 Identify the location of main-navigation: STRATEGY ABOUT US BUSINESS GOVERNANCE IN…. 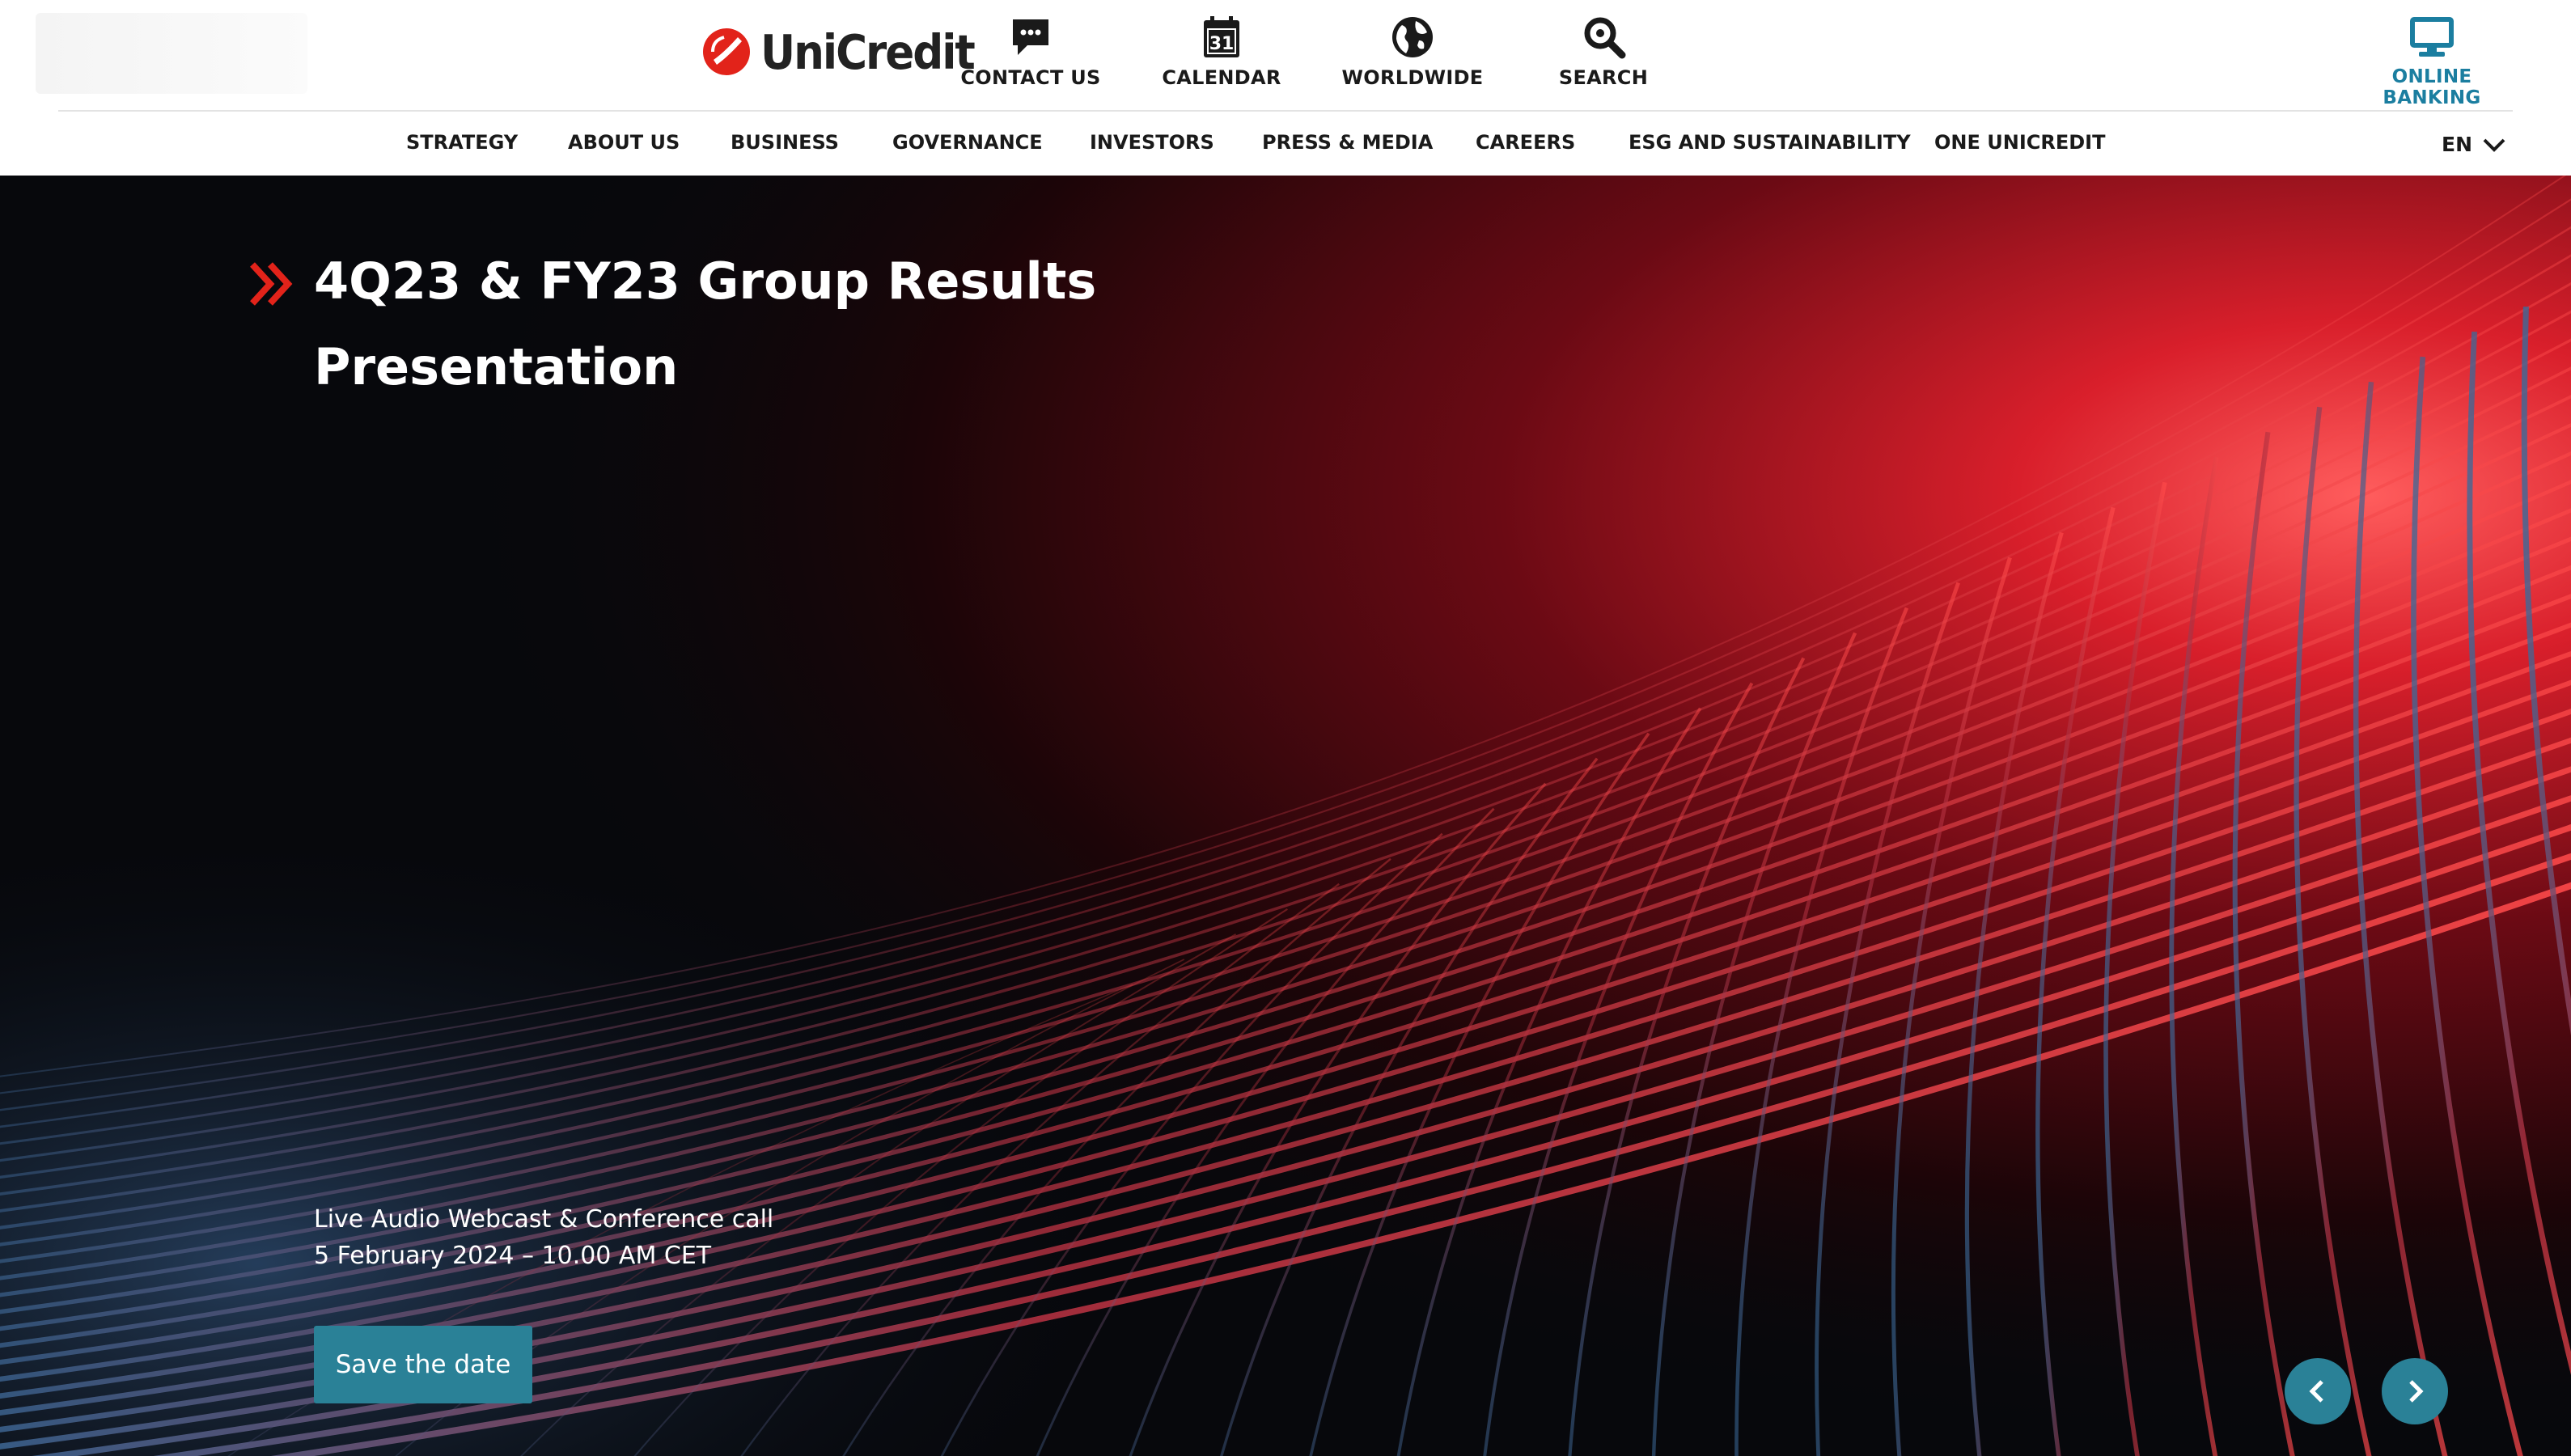
(1285, 144).